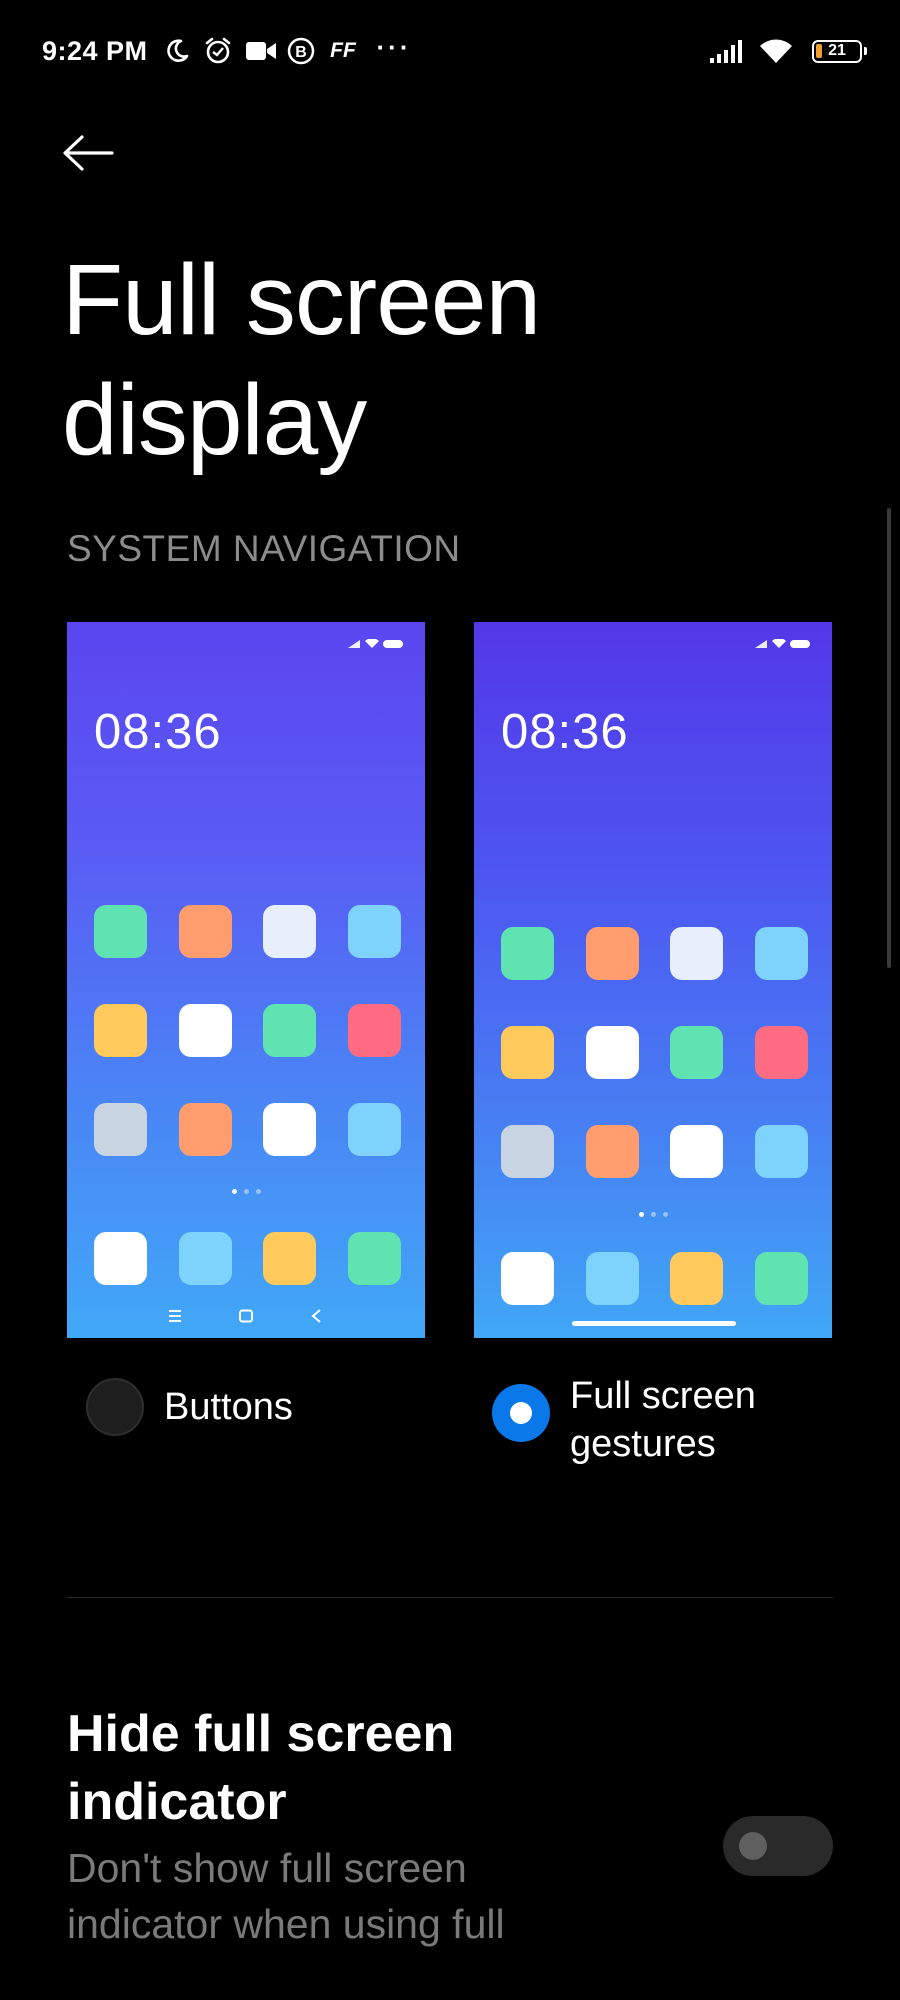 Image resolution: width=900 pixels, height=2000 pixels. What do you see at coordinates (450, 50) in the screenshot?
I see `status-bar: 9:24 PM B FF ··· 21` at bounding box center [450, 50].